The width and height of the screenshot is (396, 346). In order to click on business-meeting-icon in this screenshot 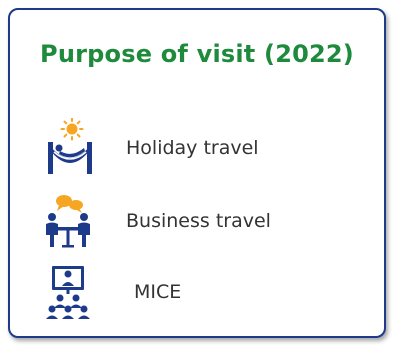, I will do `click(68, 221)`.